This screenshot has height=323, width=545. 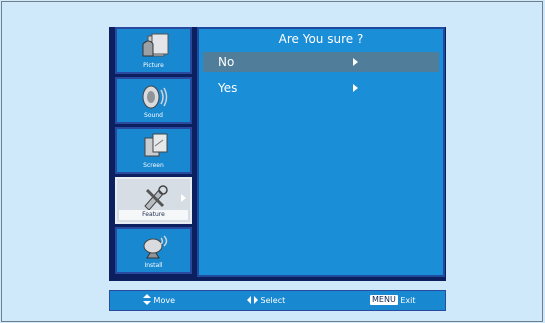 What do you see at coordinates (321, 88) in the screenshot?
I see `option-yes: Yes` at bounding box center [321, 88].